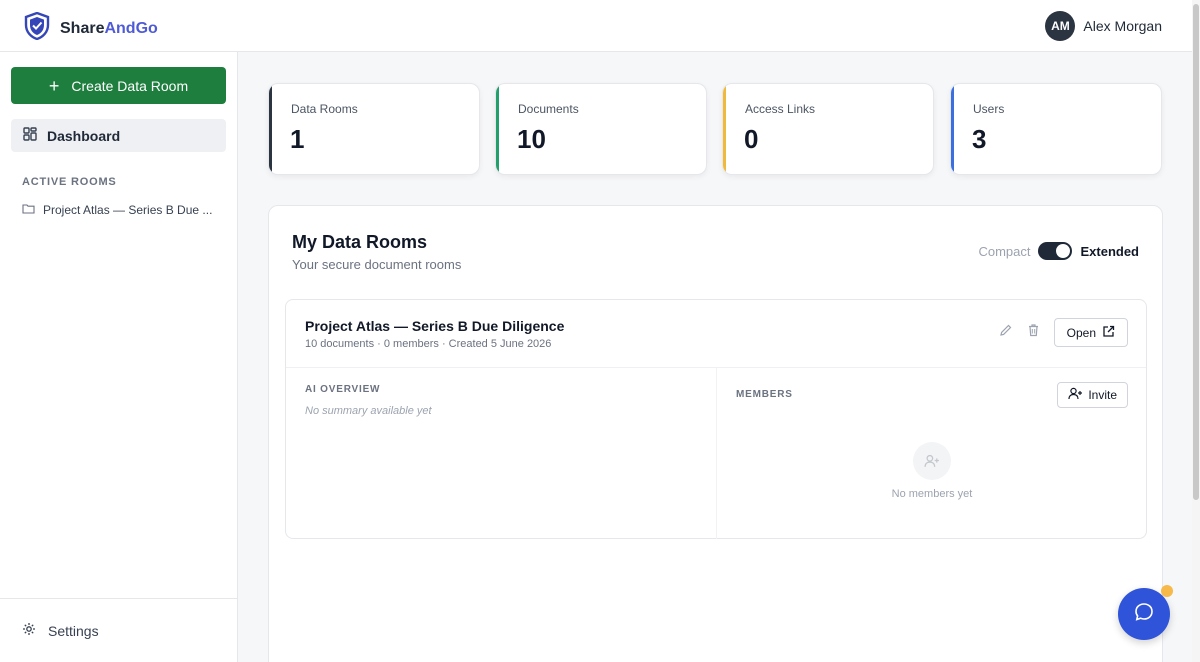 The width and height of the screenshot is (1200, 662). I want to click on stat-label: Access Links, so click(780, 109).